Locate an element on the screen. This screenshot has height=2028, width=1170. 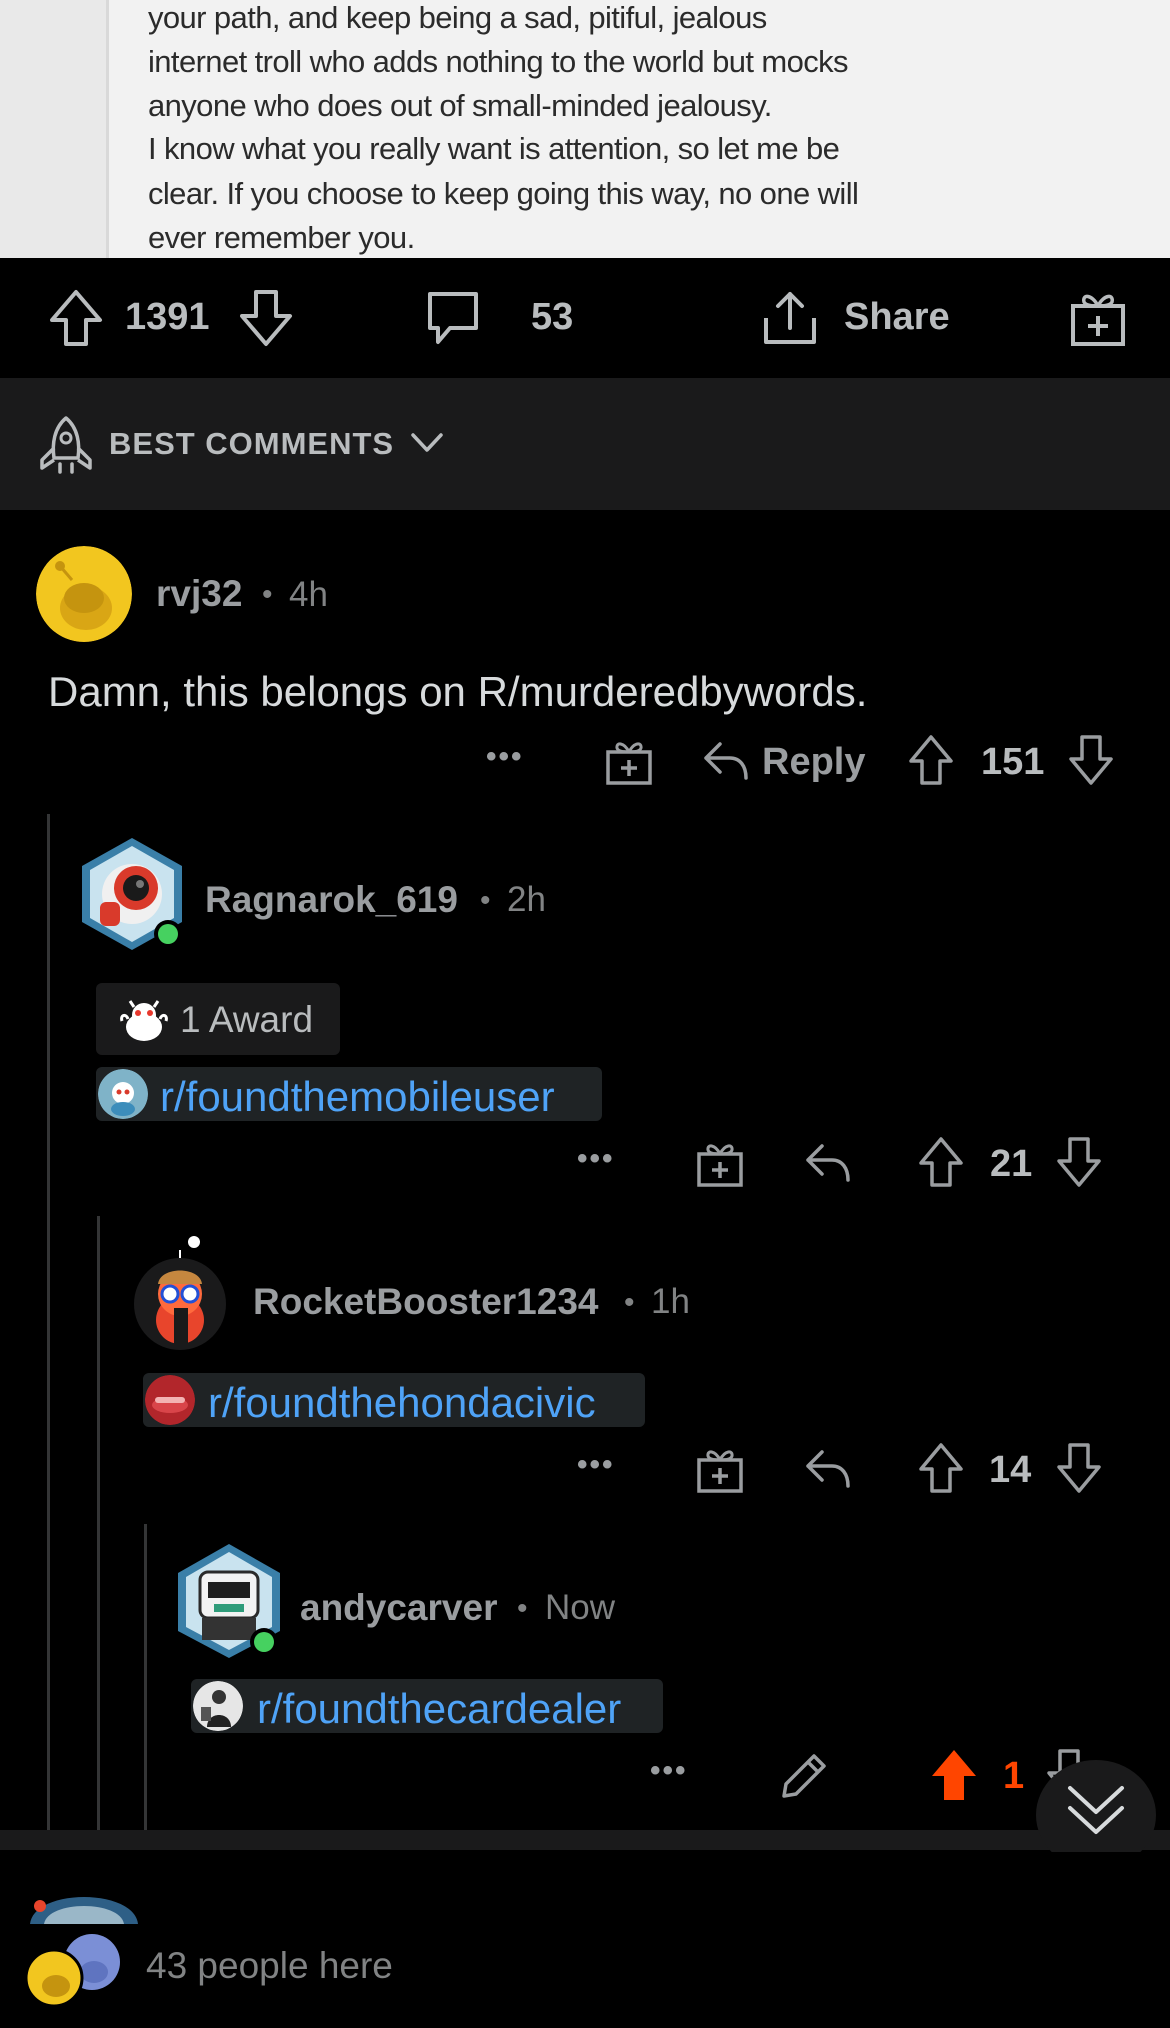
comment-username: andycarver is located at coordinates (398, 1608).